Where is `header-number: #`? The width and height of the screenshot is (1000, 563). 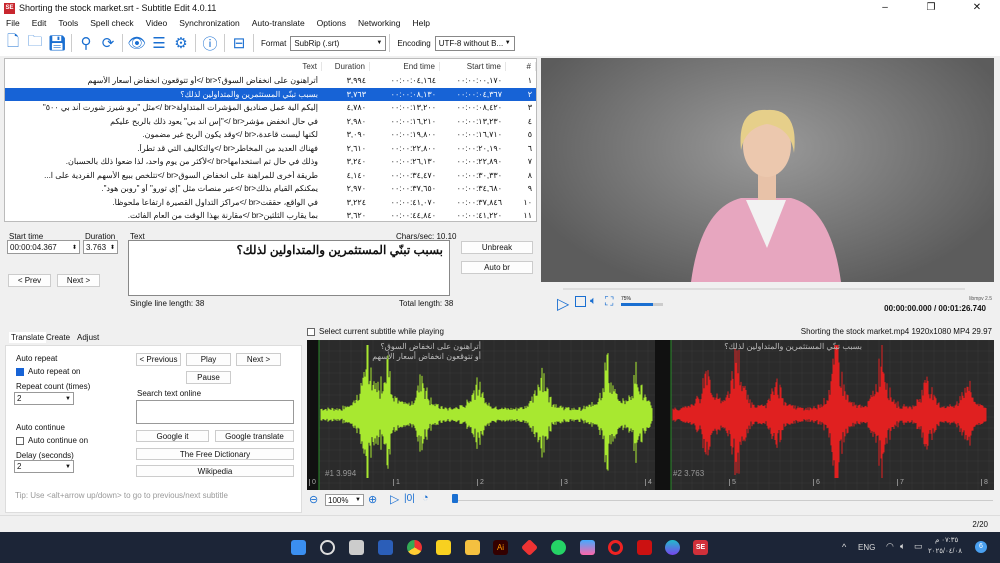 header-number: # is located at coordinates (521, 66).